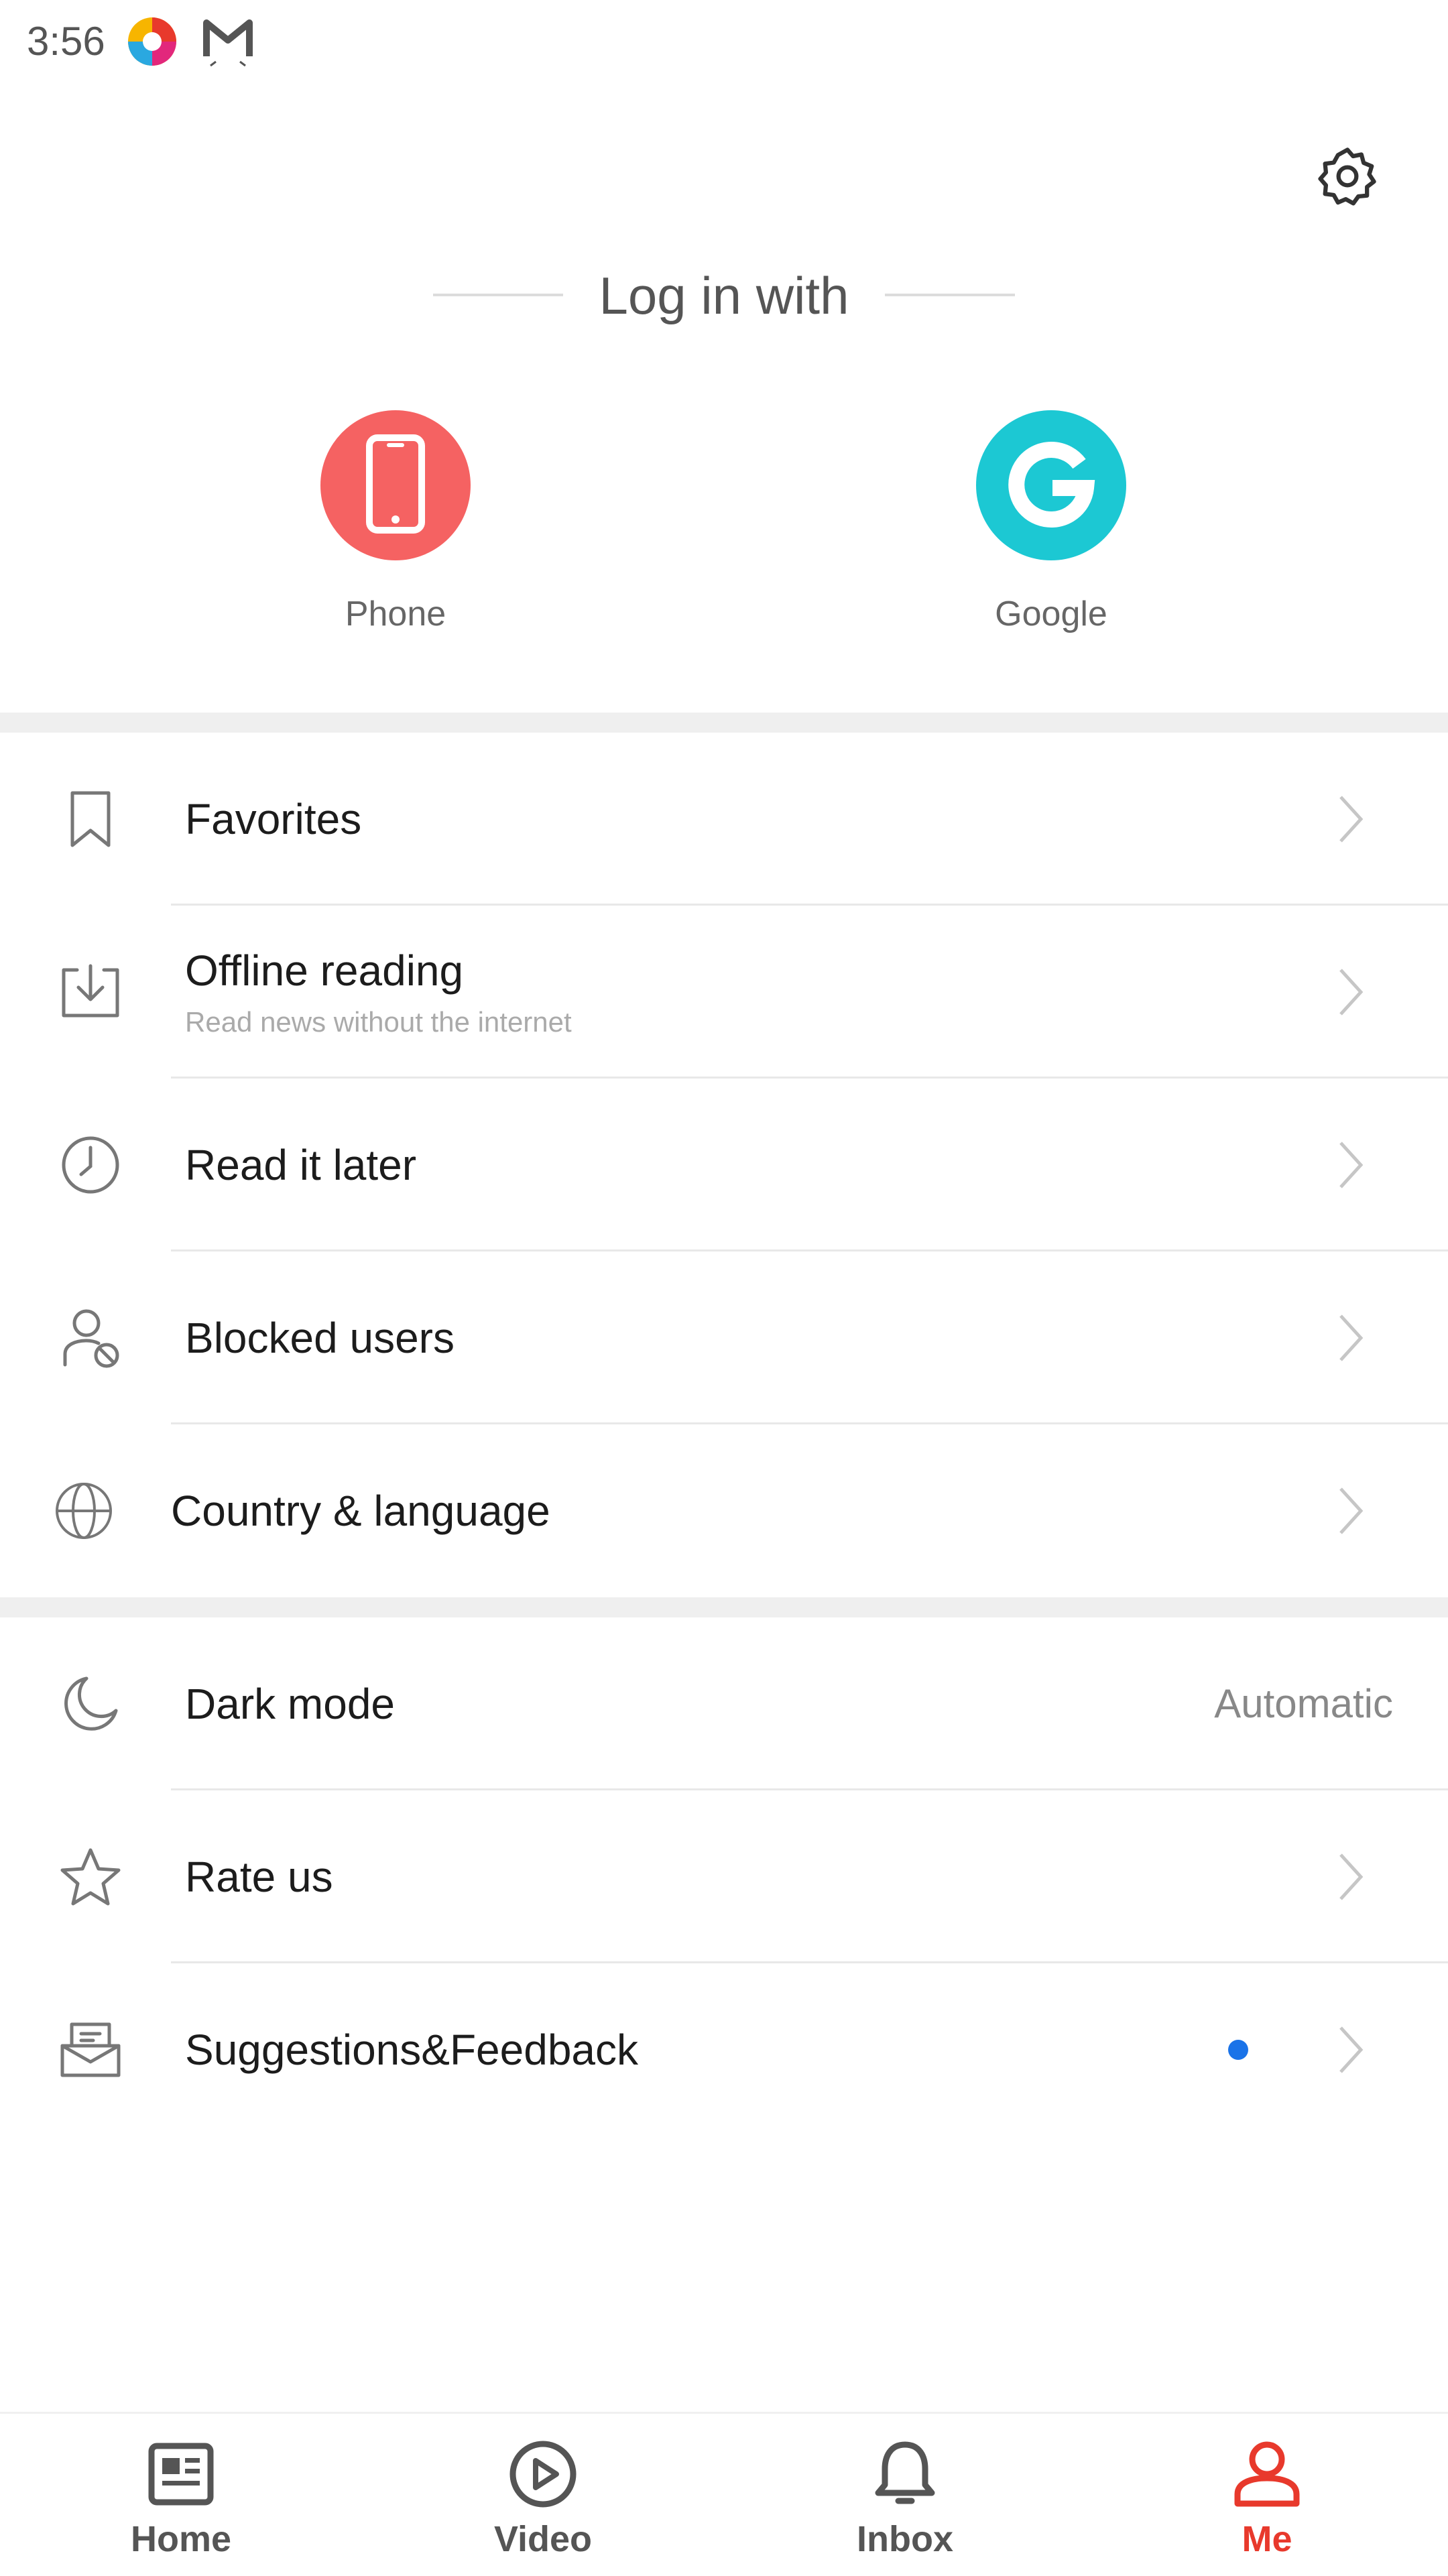 Image resolution: width=1448 pixels, height=2576 pixels. What do you see at coordinates (273, 819) in the screenshot?
I see `menu-item-label: Favorites` at bounding box center [273, 819].